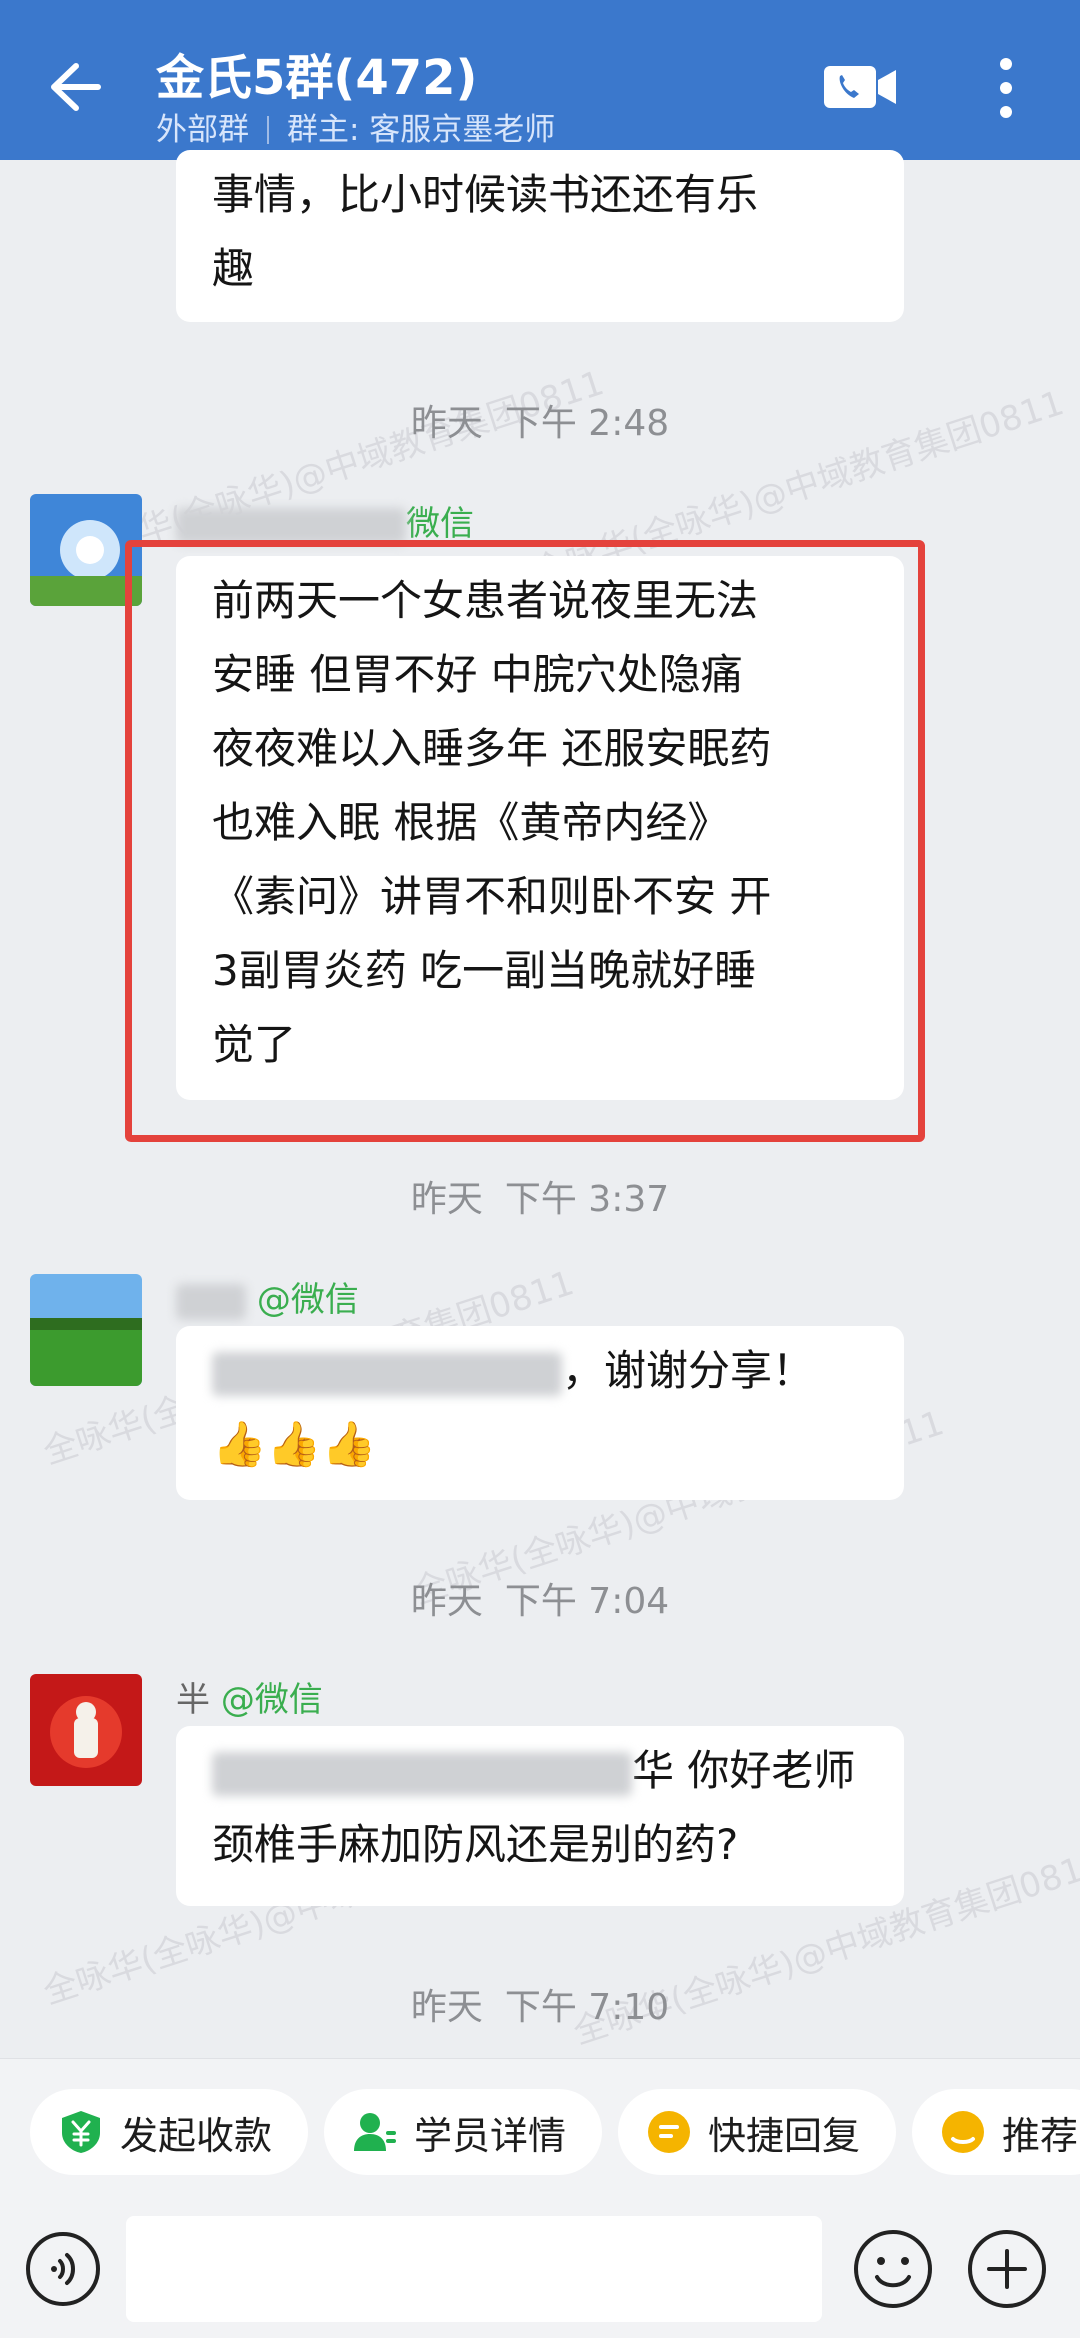 The image size is (1080, 2338). I want to click on message-timestamp: 昨天 下午 7:10, so click(540, 2007).